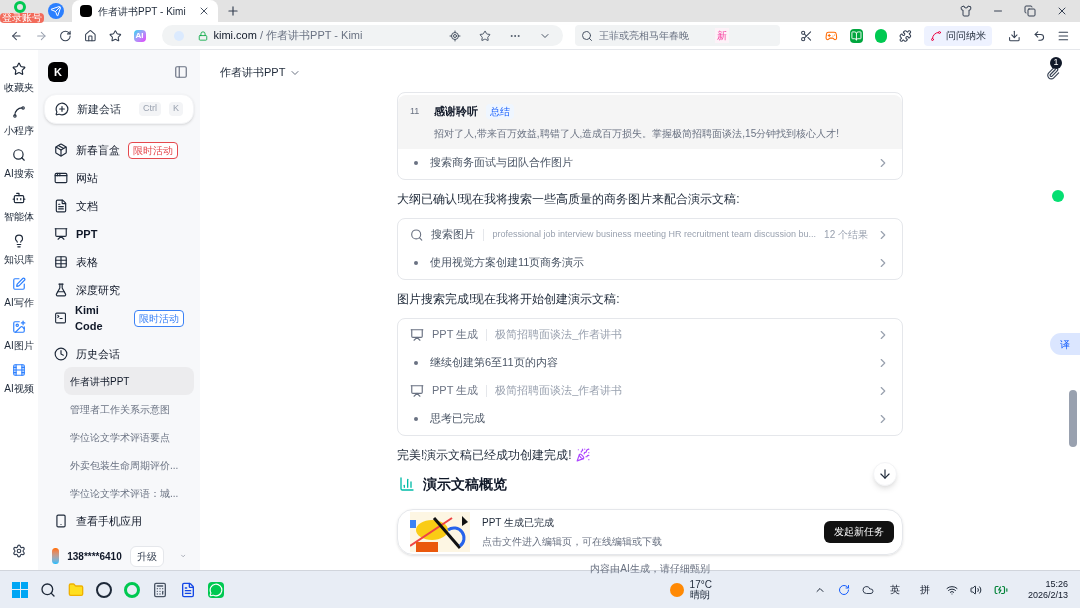 This screenshot has height=608, width=1080. Describe the element at coordinates (19, 345) in the screenshot. I see `rail-label: AI图片` at that location.